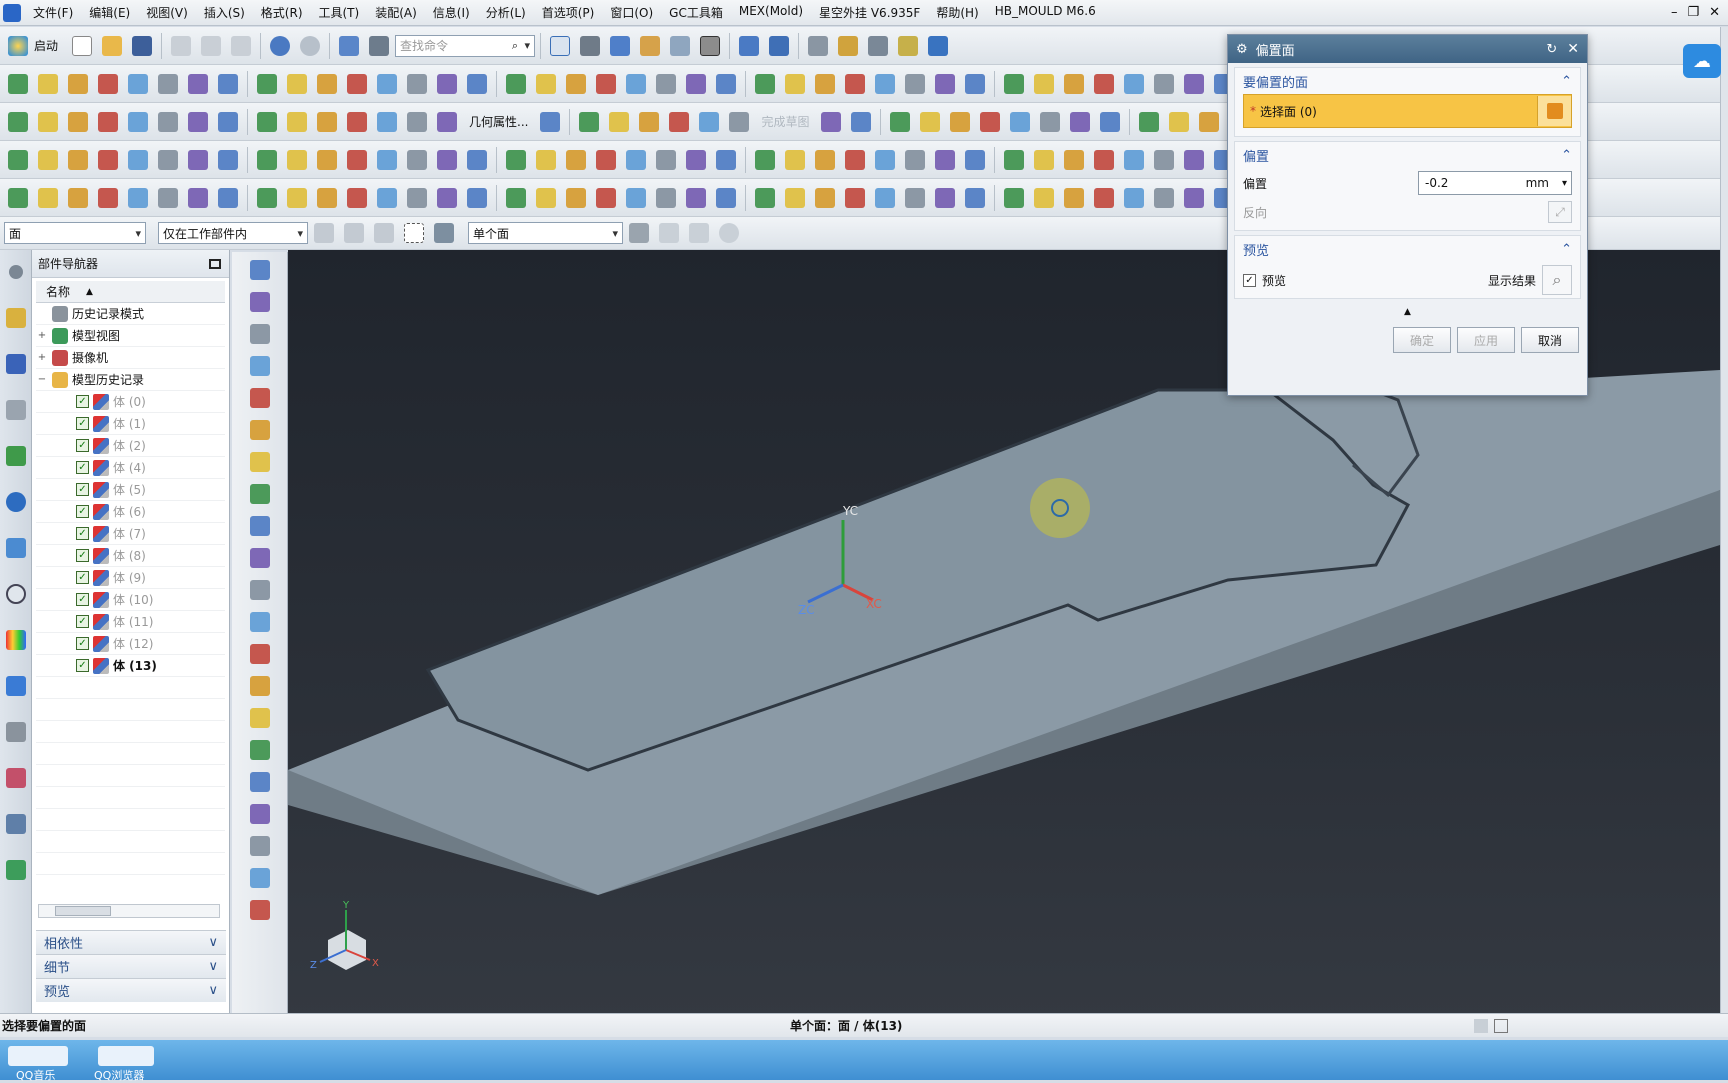 The height and width of the screenshot is (1083, 1728). What do you see at coordinates (447, 122) in the screenshot?
I see `tb3-tool-14-icon` at bounding box center [447, 122].